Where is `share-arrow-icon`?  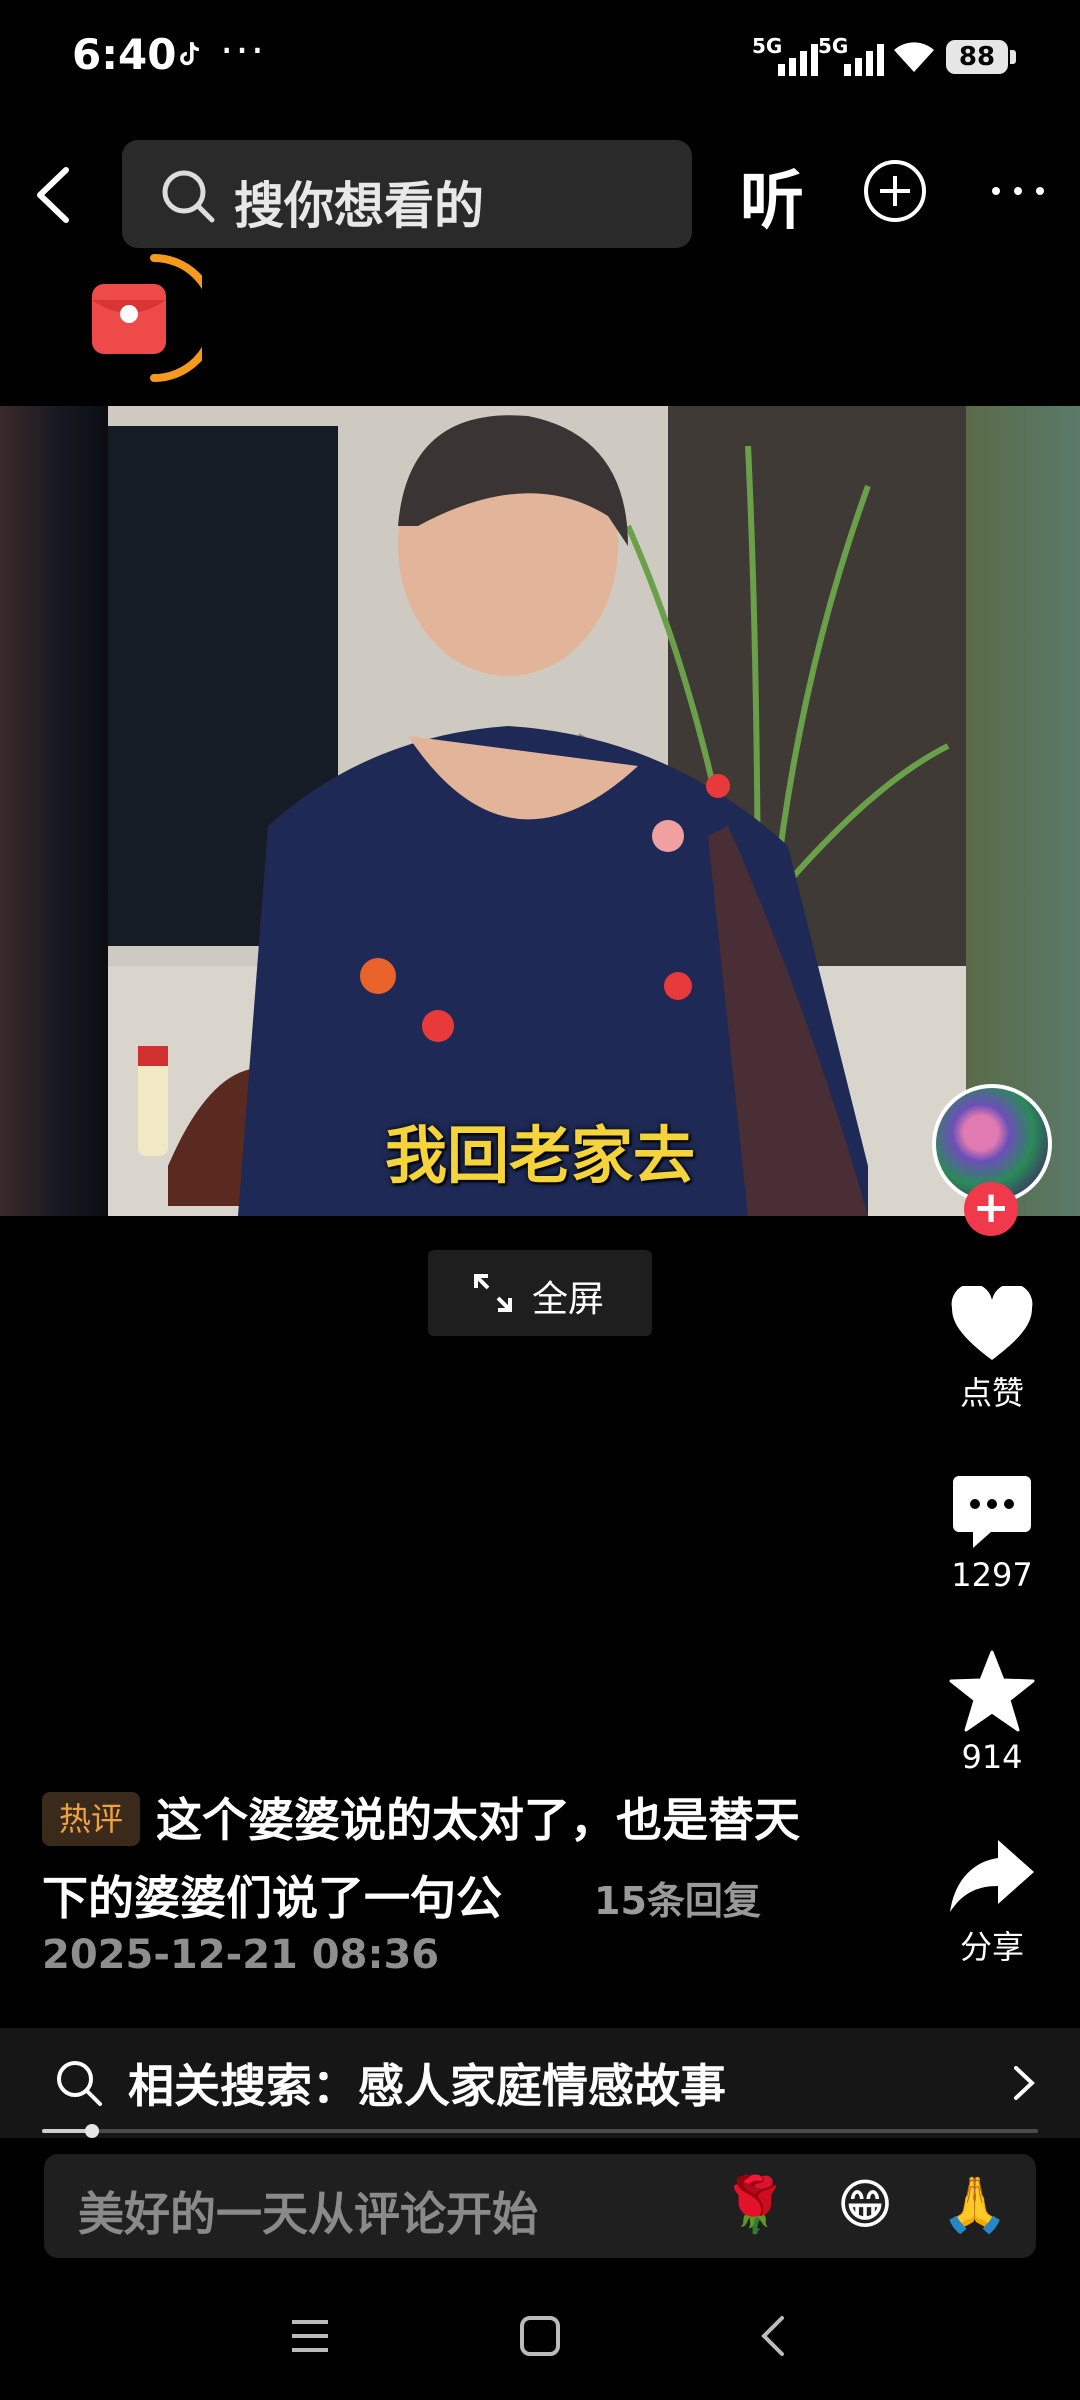 share-arrow-icon is located at coordinates (992, 1876).